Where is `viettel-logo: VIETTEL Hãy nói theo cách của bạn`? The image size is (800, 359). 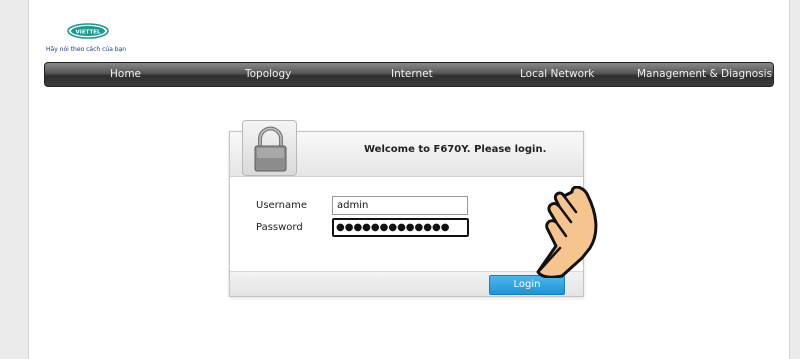 viettel-logo: VIETTEL Hãy nói theo cách của bạn is located at coordinates (91, 39).